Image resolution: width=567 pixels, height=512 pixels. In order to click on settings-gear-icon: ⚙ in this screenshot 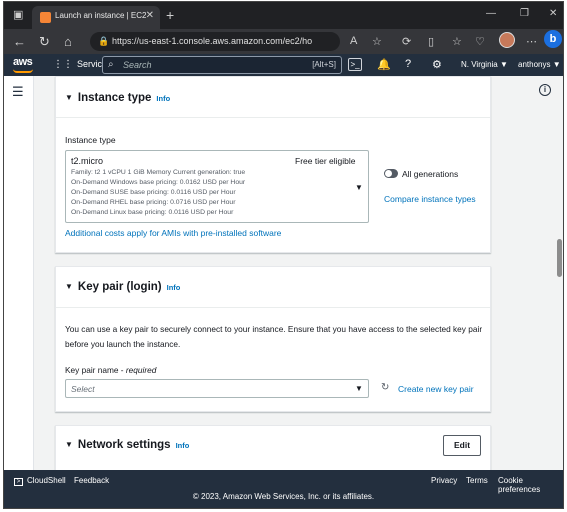, I will do `click(437, 64)`.